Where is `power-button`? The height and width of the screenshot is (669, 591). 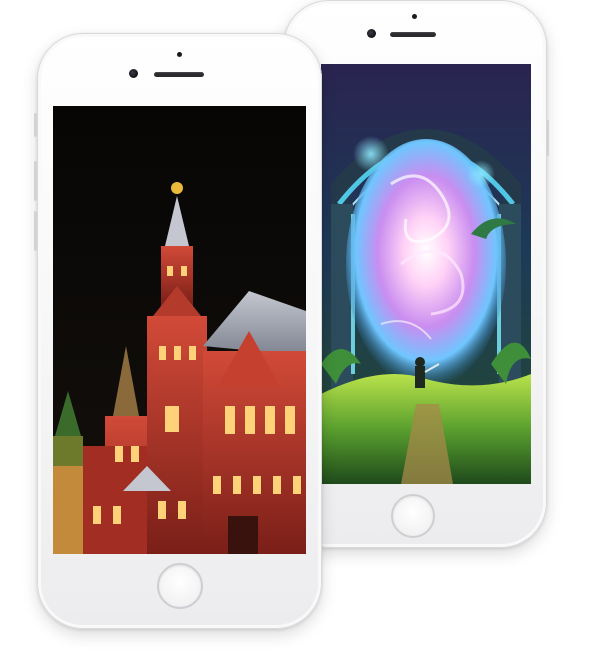 power-button is located at coordinates (547, 138).